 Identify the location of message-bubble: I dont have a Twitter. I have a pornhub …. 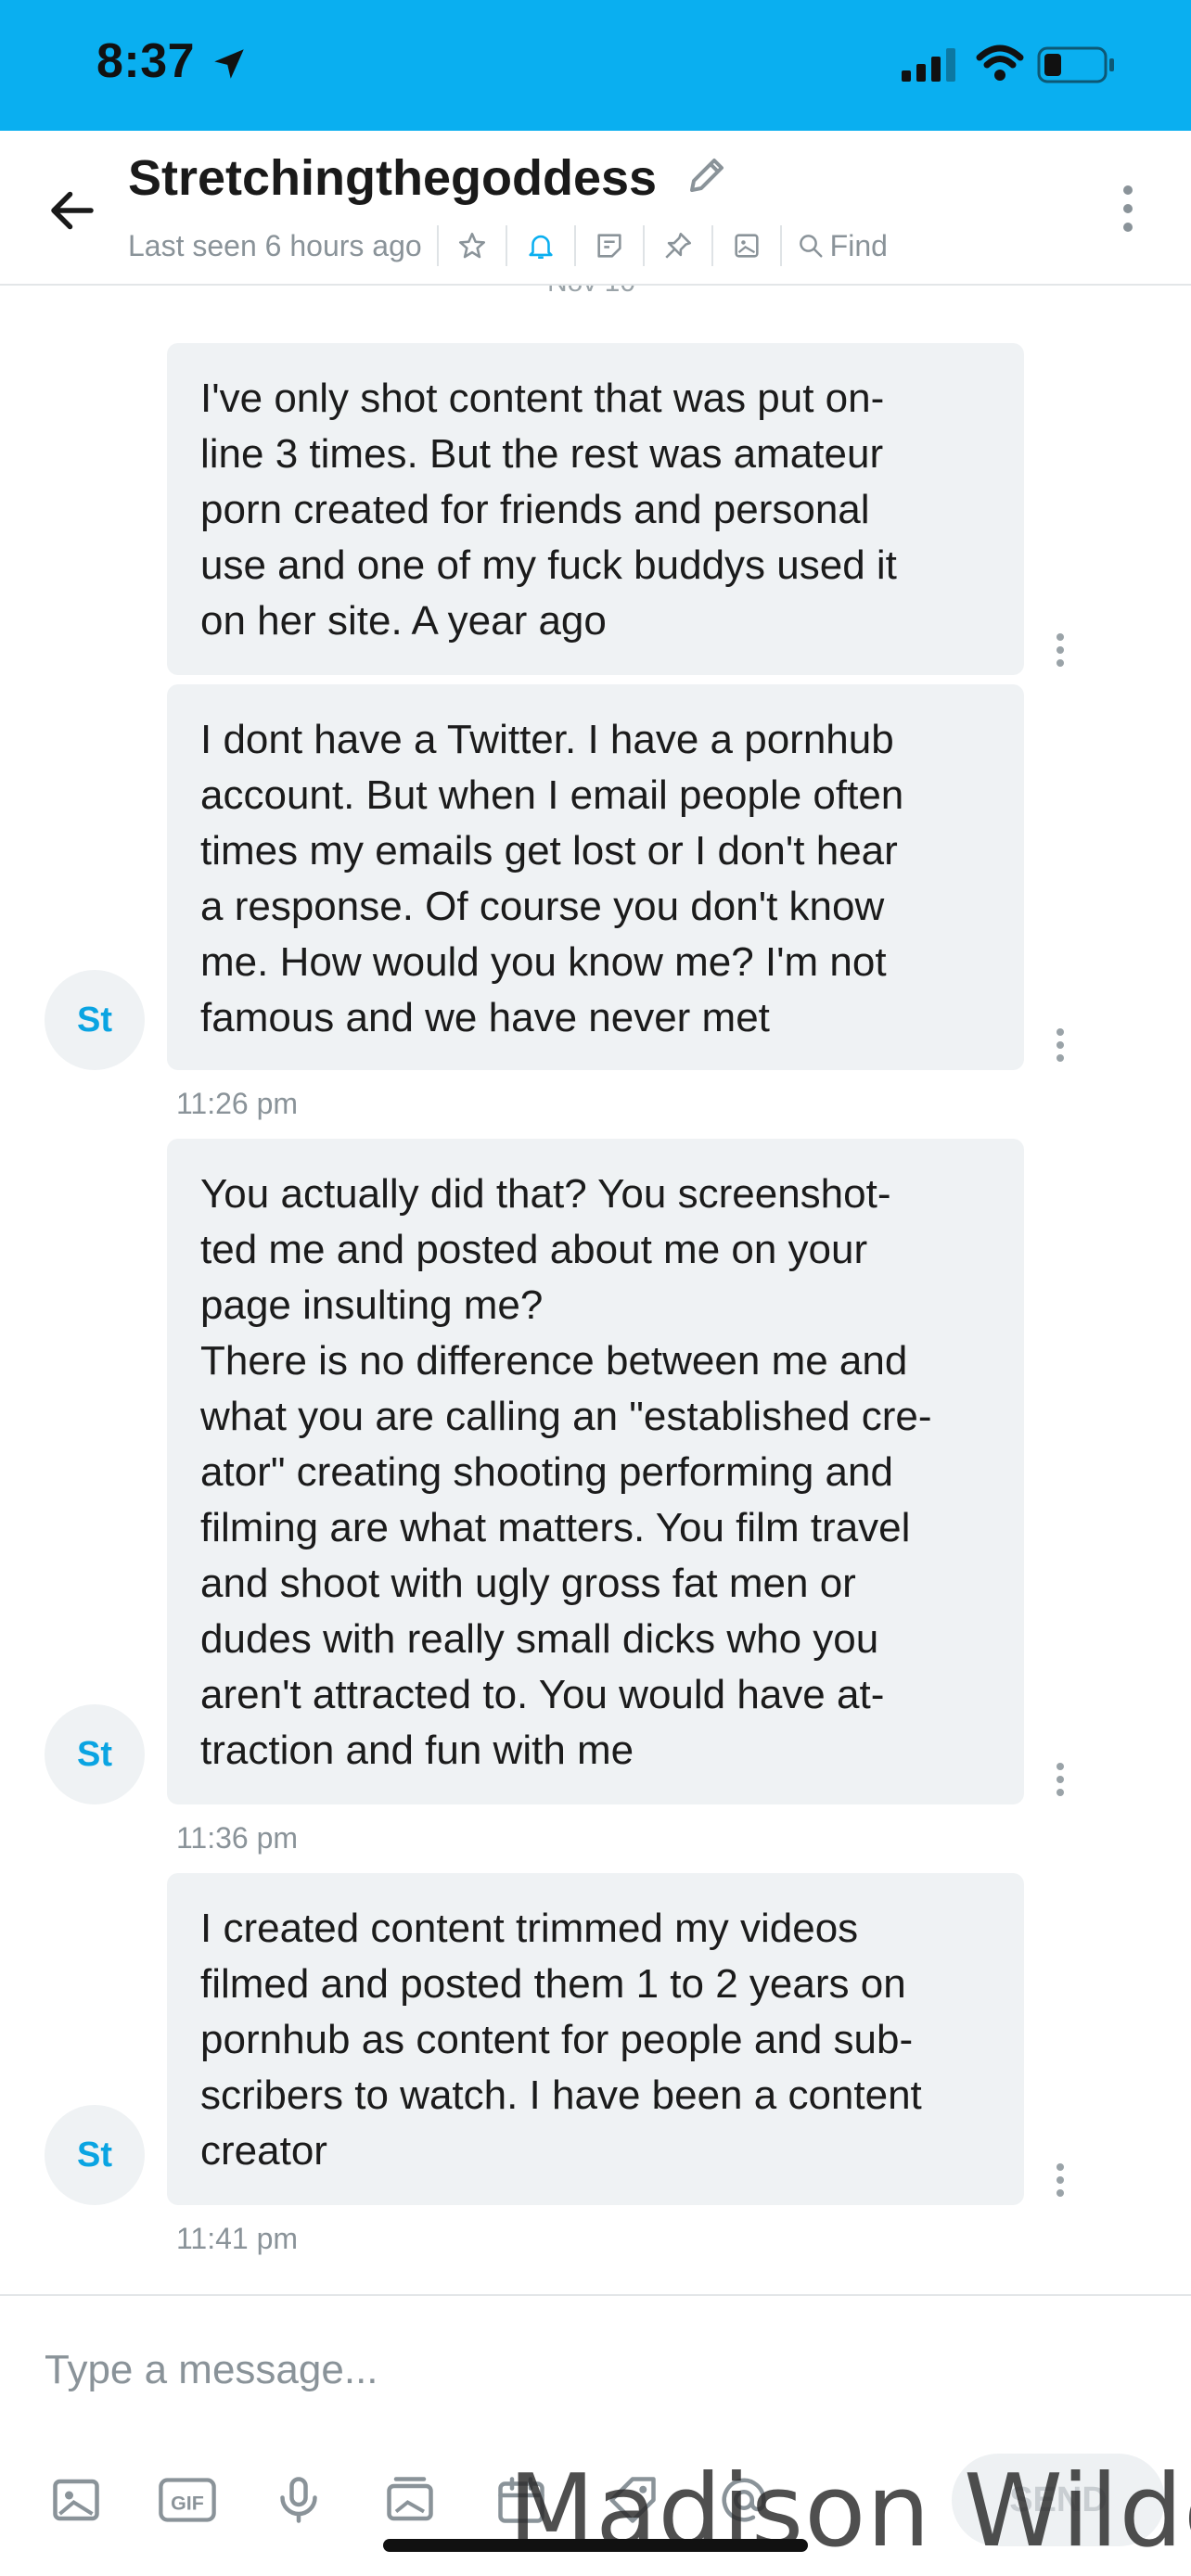
(595, 877).